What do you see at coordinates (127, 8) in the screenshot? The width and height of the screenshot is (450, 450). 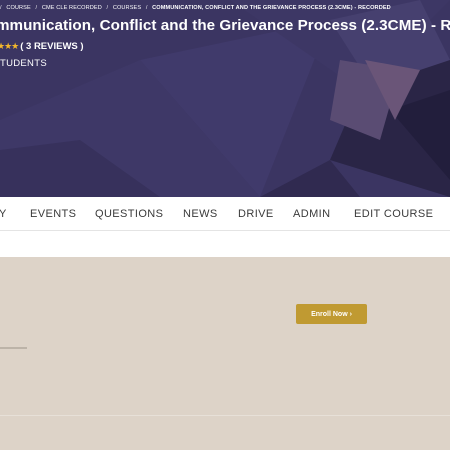 I see `breadcrumb-item-courses: COURSES` at bounding box center [127, 8].